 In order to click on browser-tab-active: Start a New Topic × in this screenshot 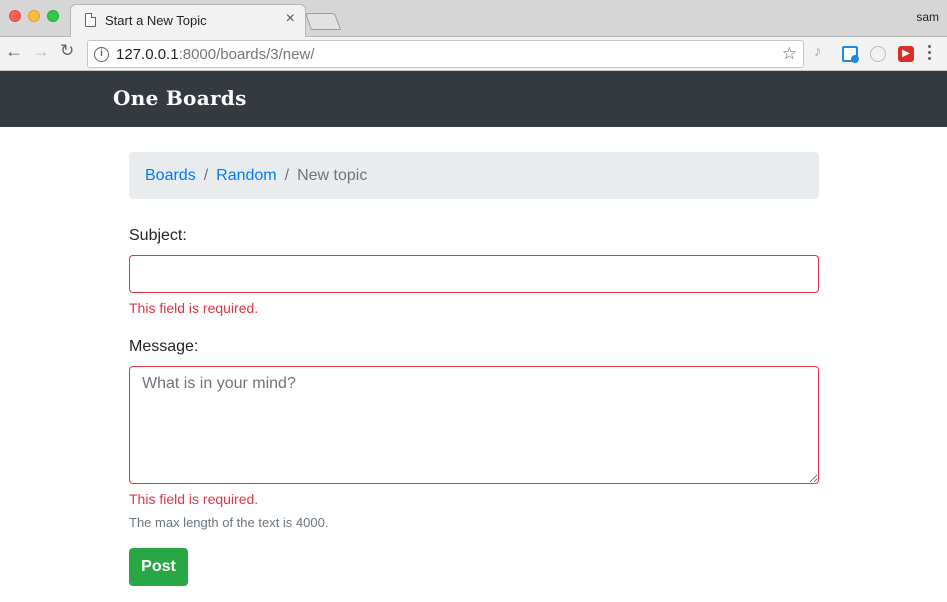, I will do `click(188, 21)`.